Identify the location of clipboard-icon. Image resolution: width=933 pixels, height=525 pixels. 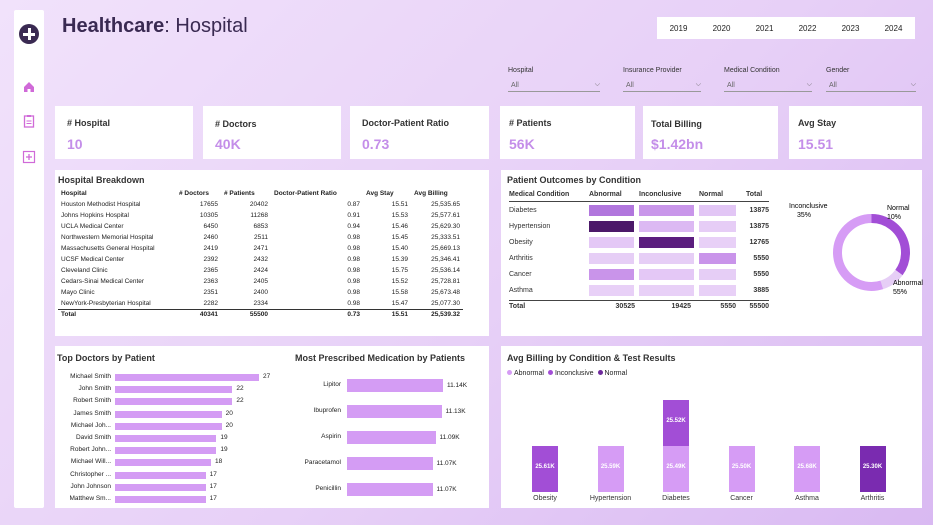
(29, 121).